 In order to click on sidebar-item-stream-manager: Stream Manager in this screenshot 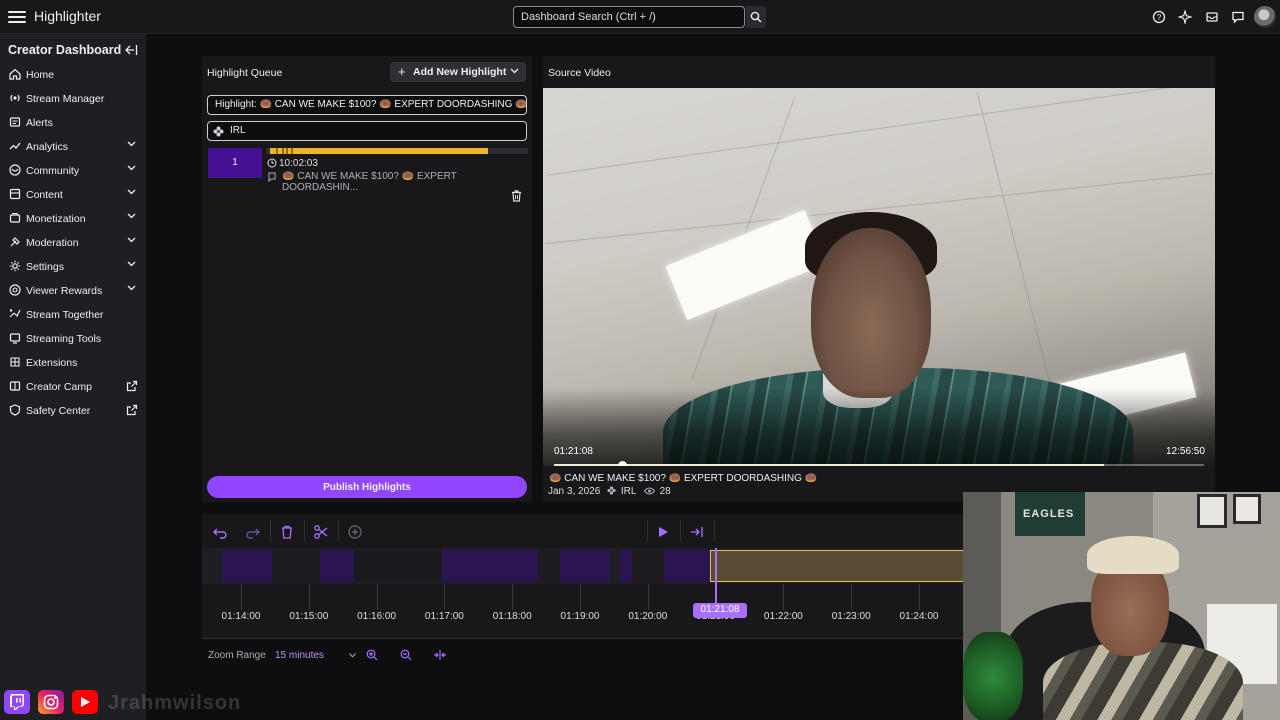, I will do `click(73, 99)`.